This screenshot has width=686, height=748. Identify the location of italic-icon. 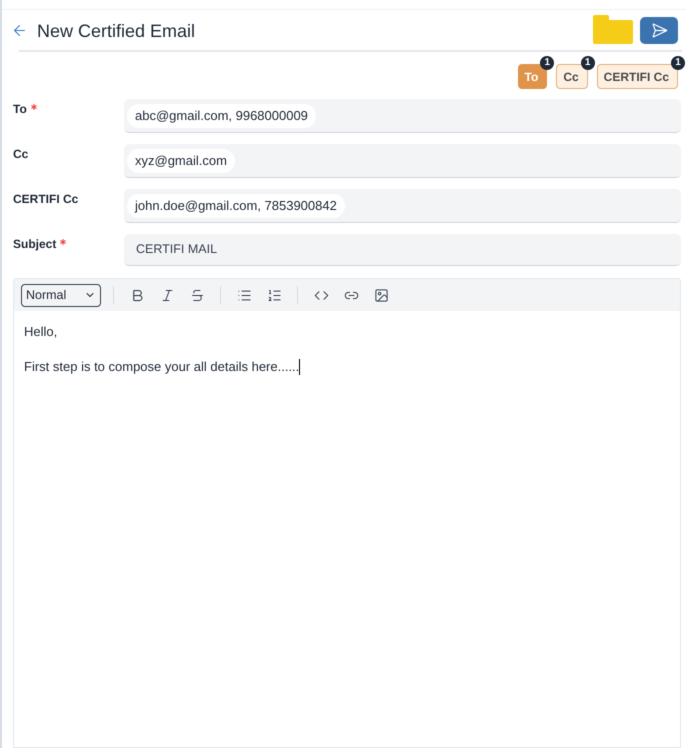
(167, 295).